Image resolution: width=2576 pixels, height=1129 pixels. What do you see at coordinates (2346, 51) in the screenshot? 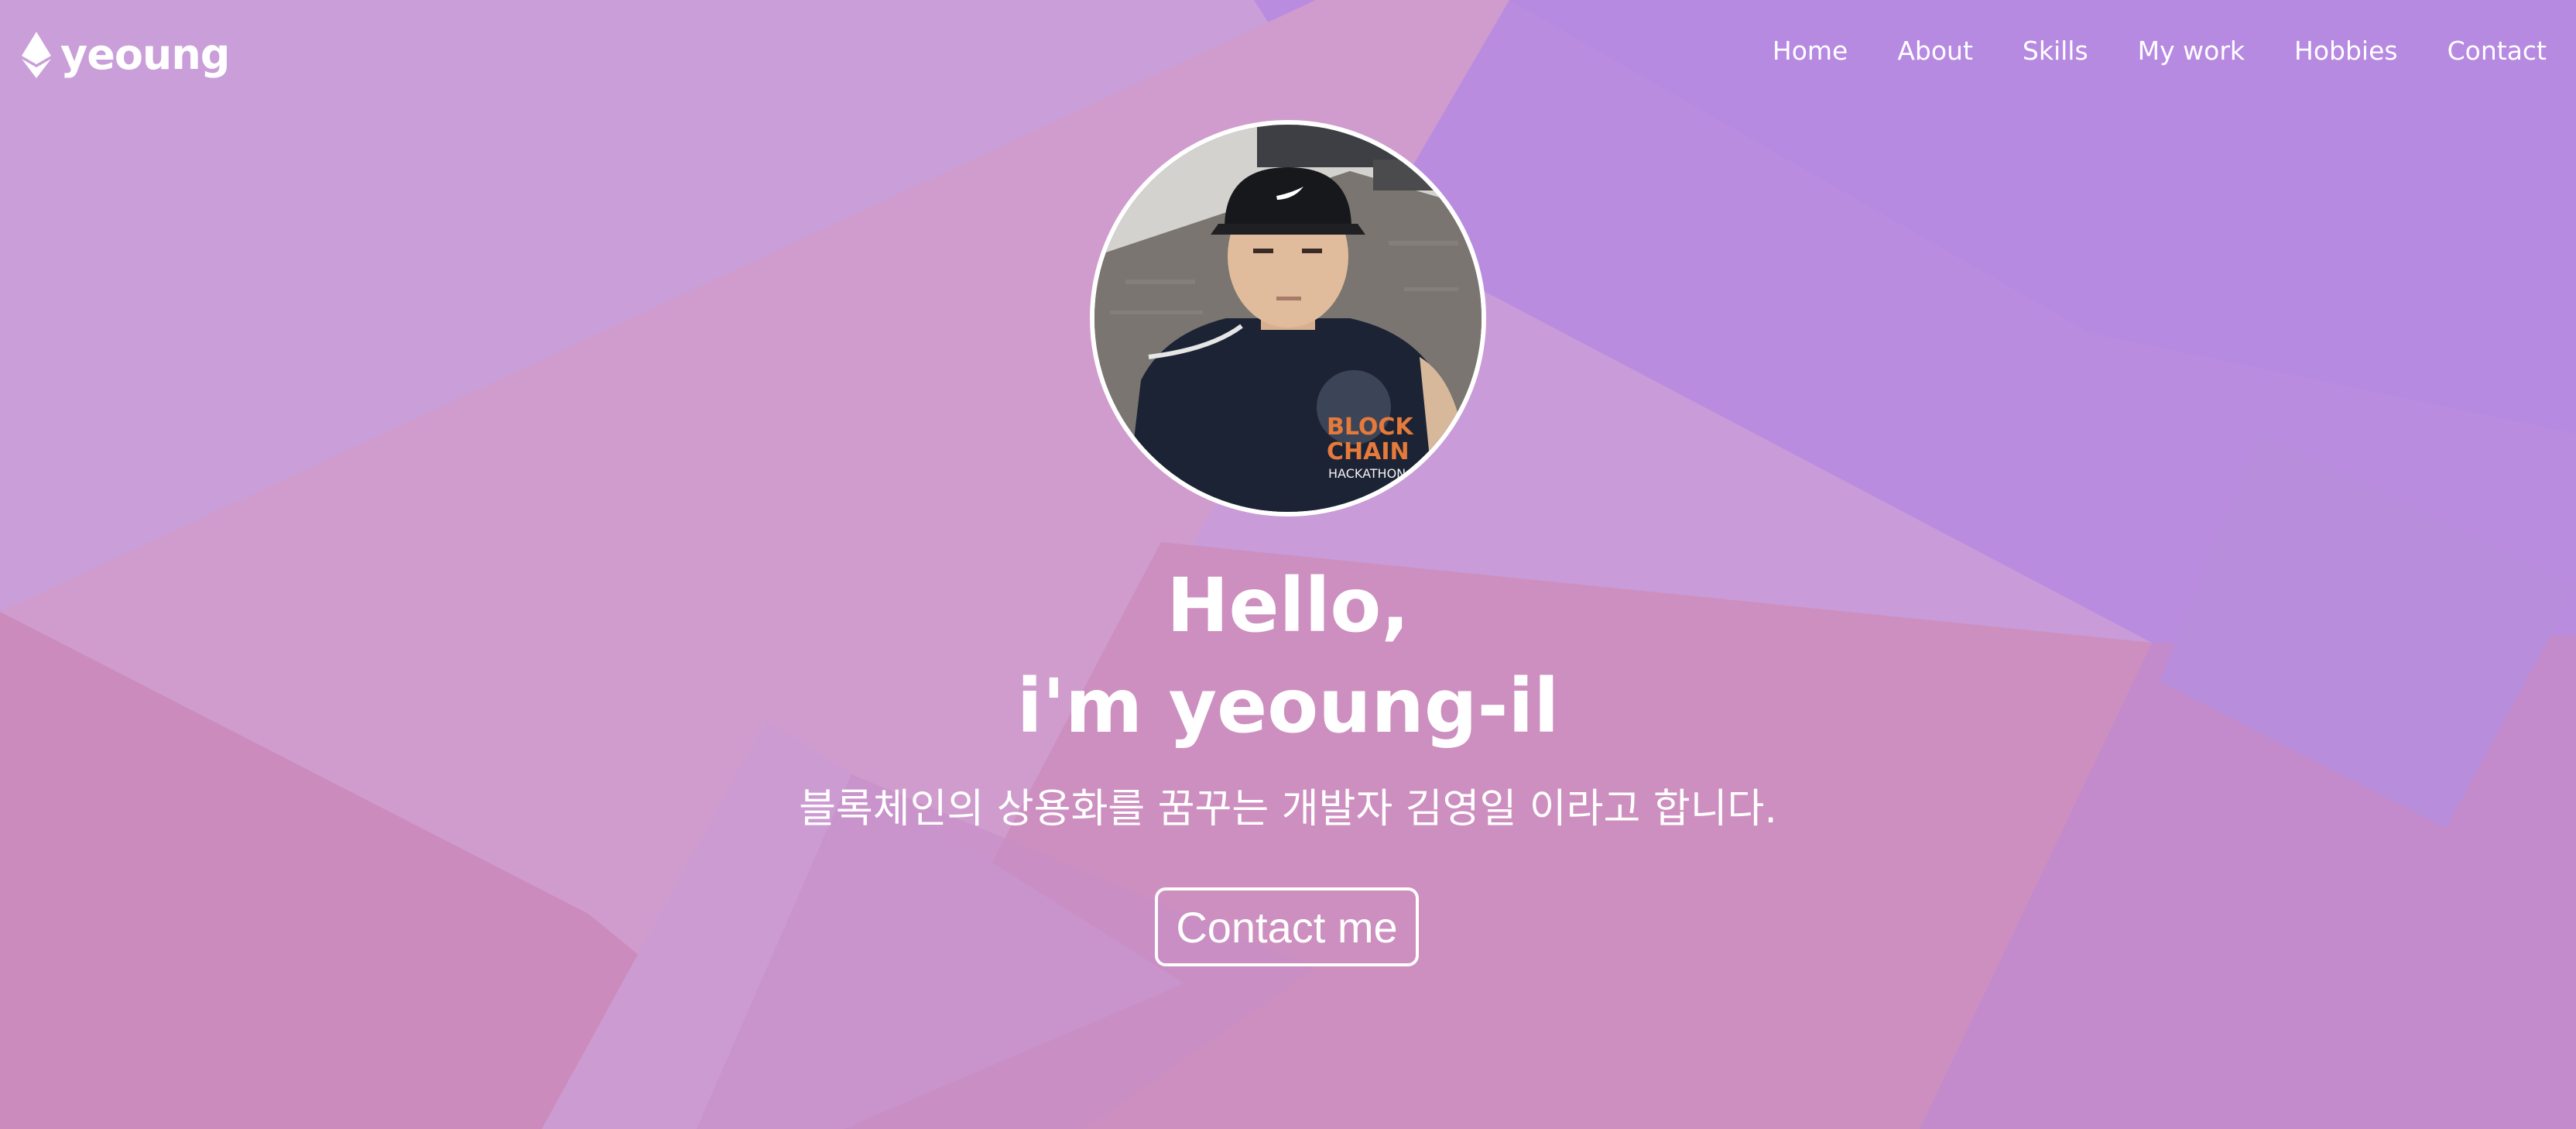
I see `nav-item-hobbies: Hobbies` at bounding box center [2346, 51].